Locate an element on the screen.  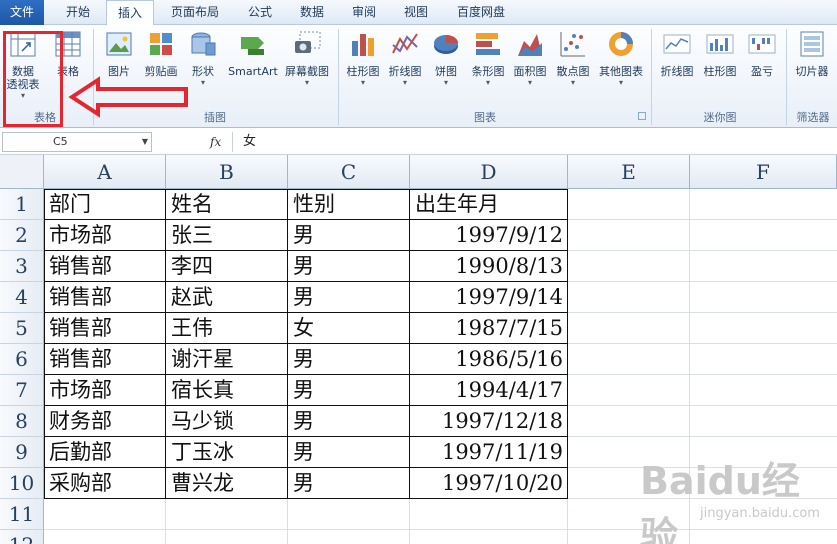
scatter-chart-button: 散点图 ▾ is located at coordinates (573, 58).